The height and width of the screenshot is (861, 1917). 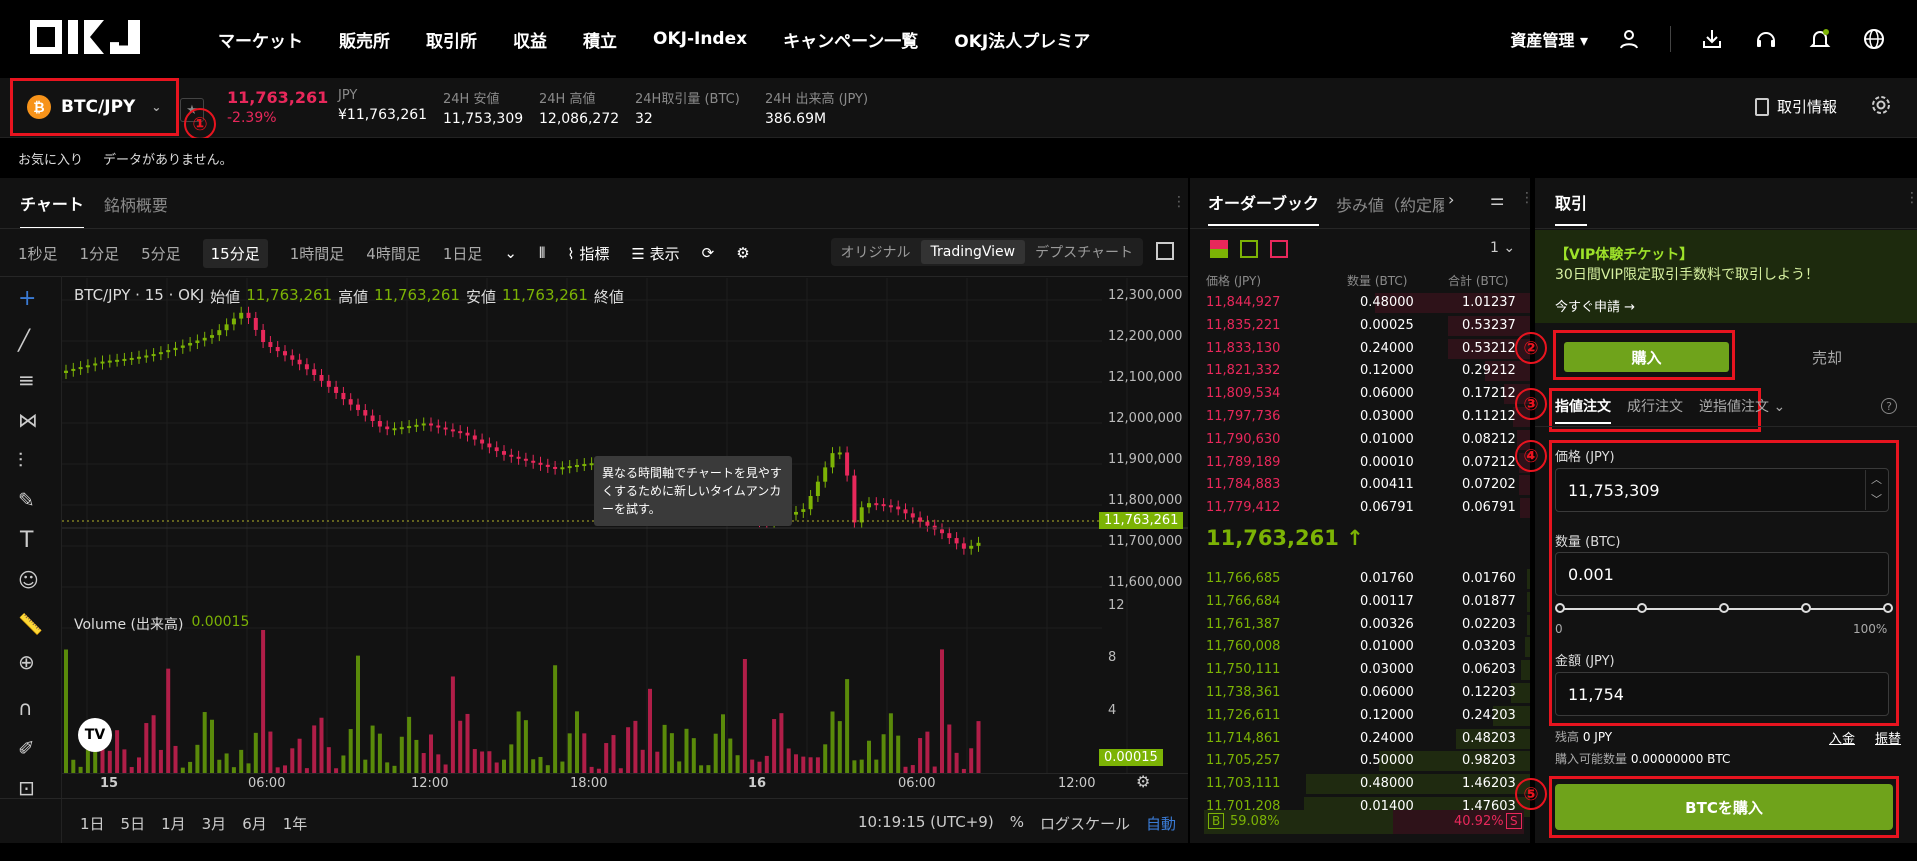 What do you see at coordinates (451, 39) in the screenshot?
I see `nav-exchange: 取引所` at bounding box center [451, 39].